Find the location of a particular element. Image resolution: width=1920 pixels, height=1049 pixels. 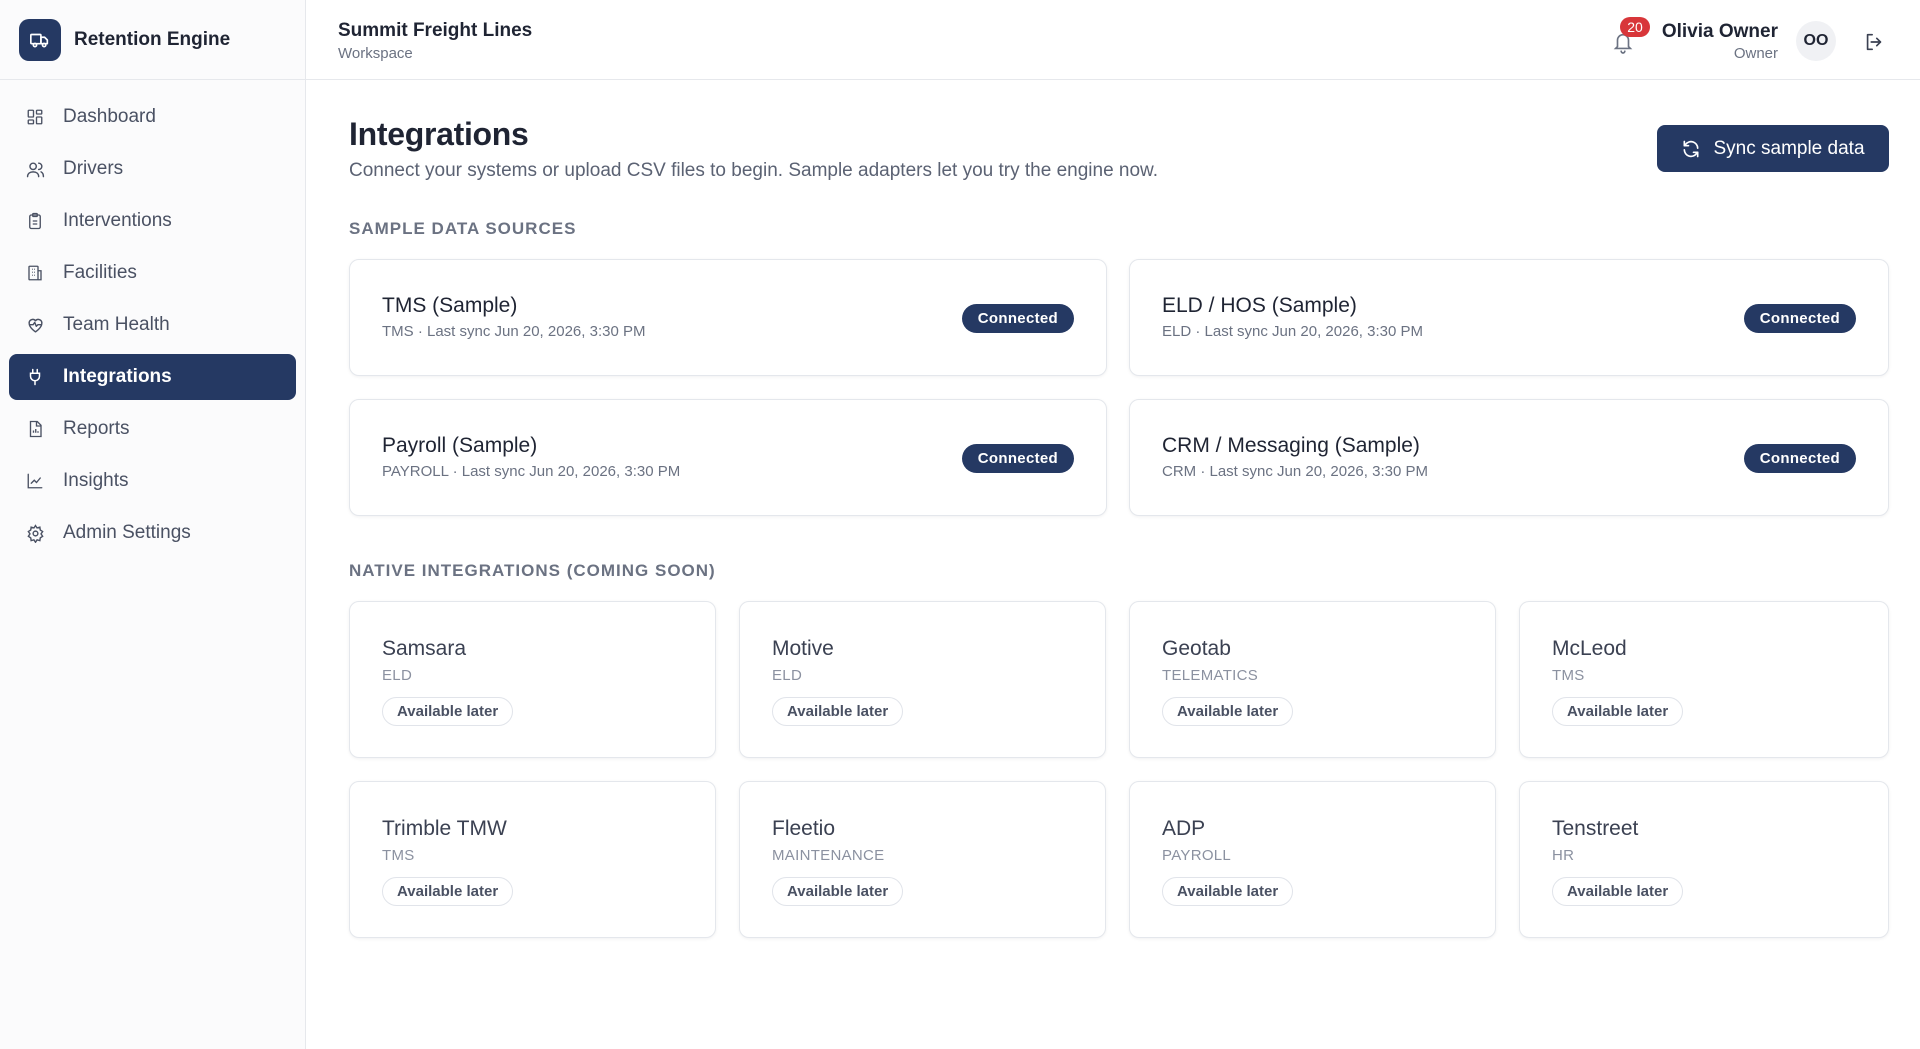

integration-name: ADP is located at coordinates (1184, 828).